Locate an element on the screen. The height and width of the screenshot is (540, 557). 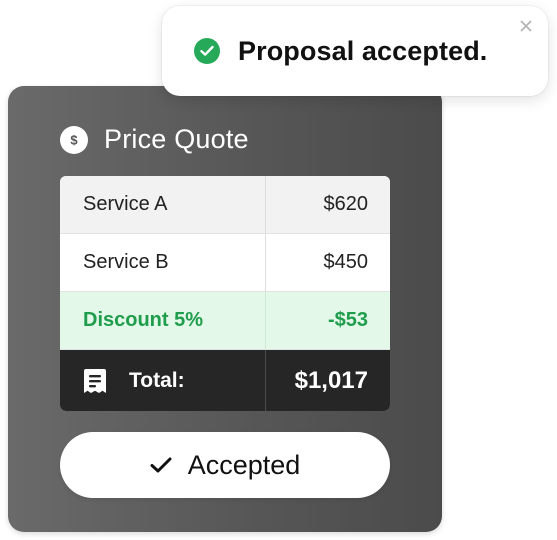
row-label: Service B is located at coordinates (163, 262).